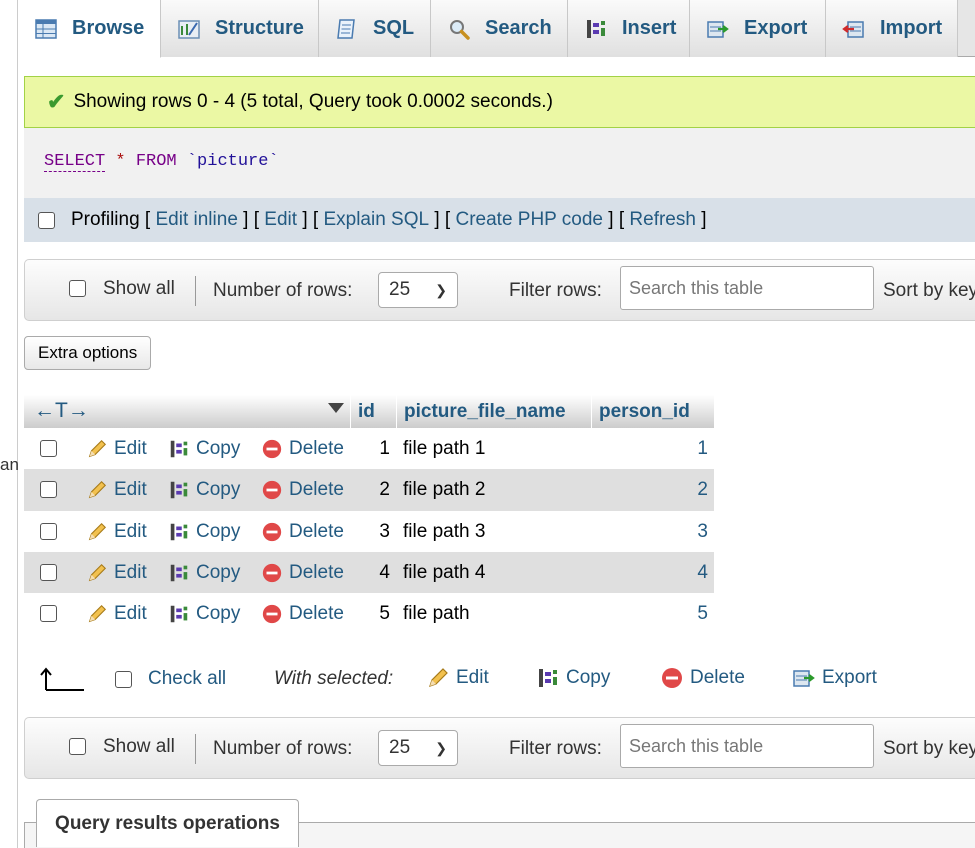  I want to click on cell-id: 5, so click(372, 614).